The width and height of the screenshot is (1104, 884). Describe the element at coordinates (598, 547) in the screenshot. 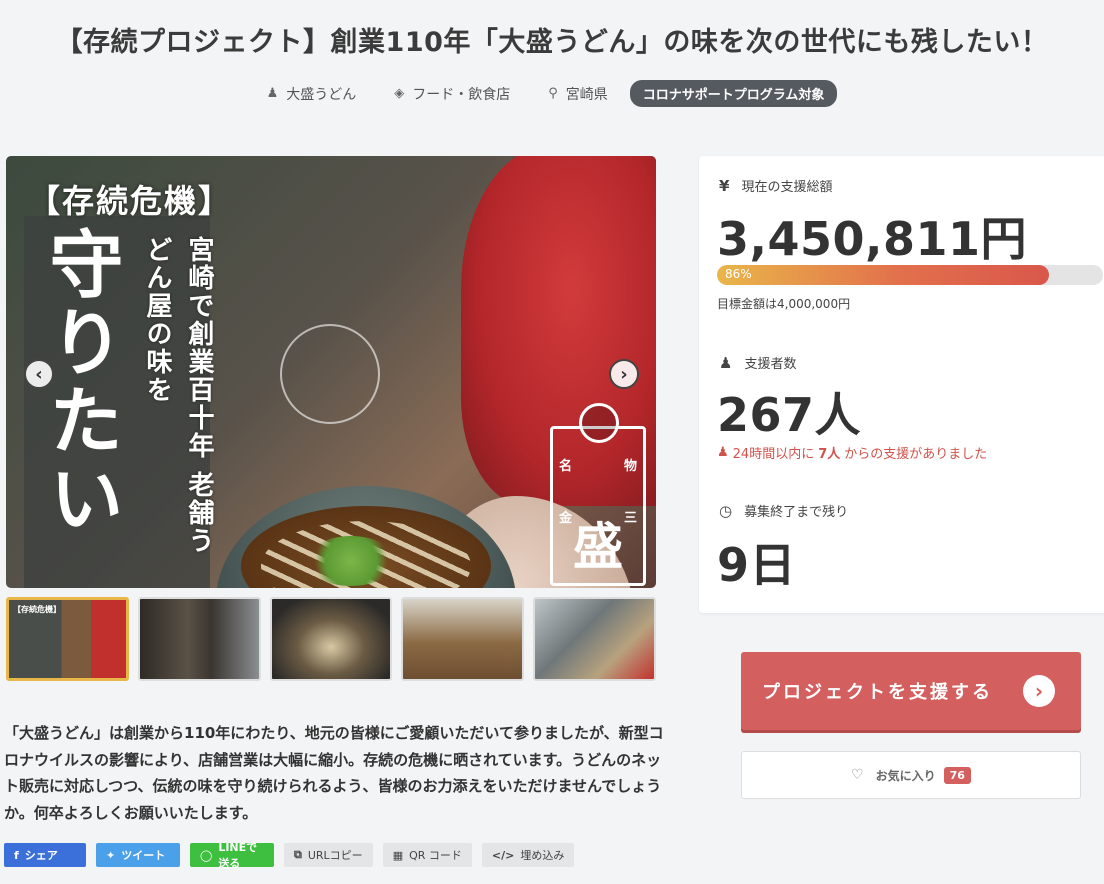

I see `seal-char: 盛` at that location.